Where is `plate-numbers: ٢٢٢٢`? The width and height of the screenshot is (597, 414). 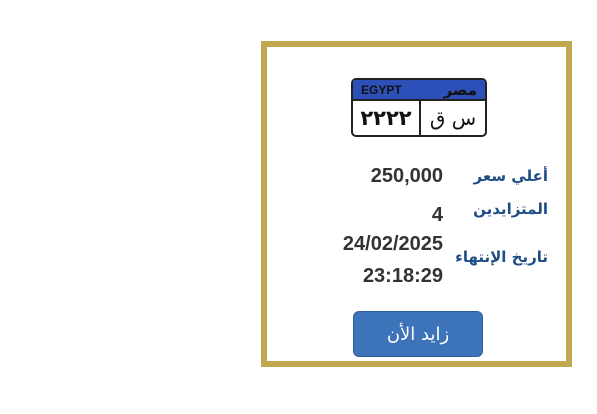 plate-numbers: ٢٢٢٢ is located at coordinates (386, 118).